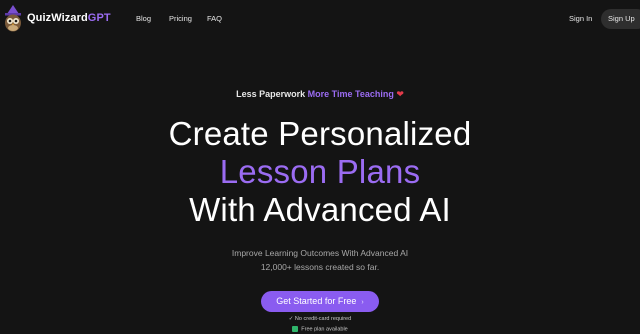  Describe the element at coordinates (316, 301) in the screenshot. I see `cta-label: Get Started for Free` at that location.